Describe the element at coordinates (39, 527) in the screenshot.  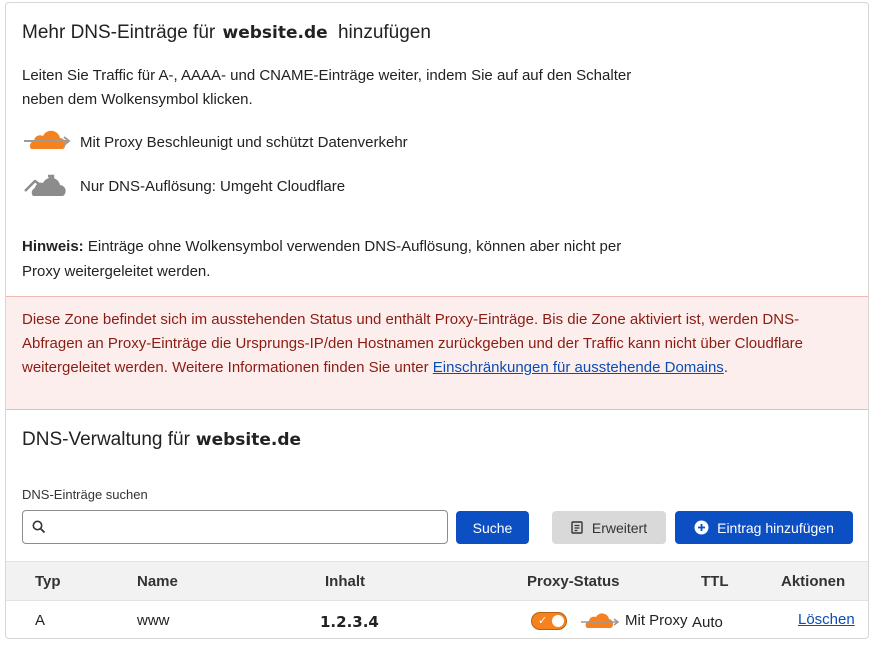
I see `search-icon` at that location.